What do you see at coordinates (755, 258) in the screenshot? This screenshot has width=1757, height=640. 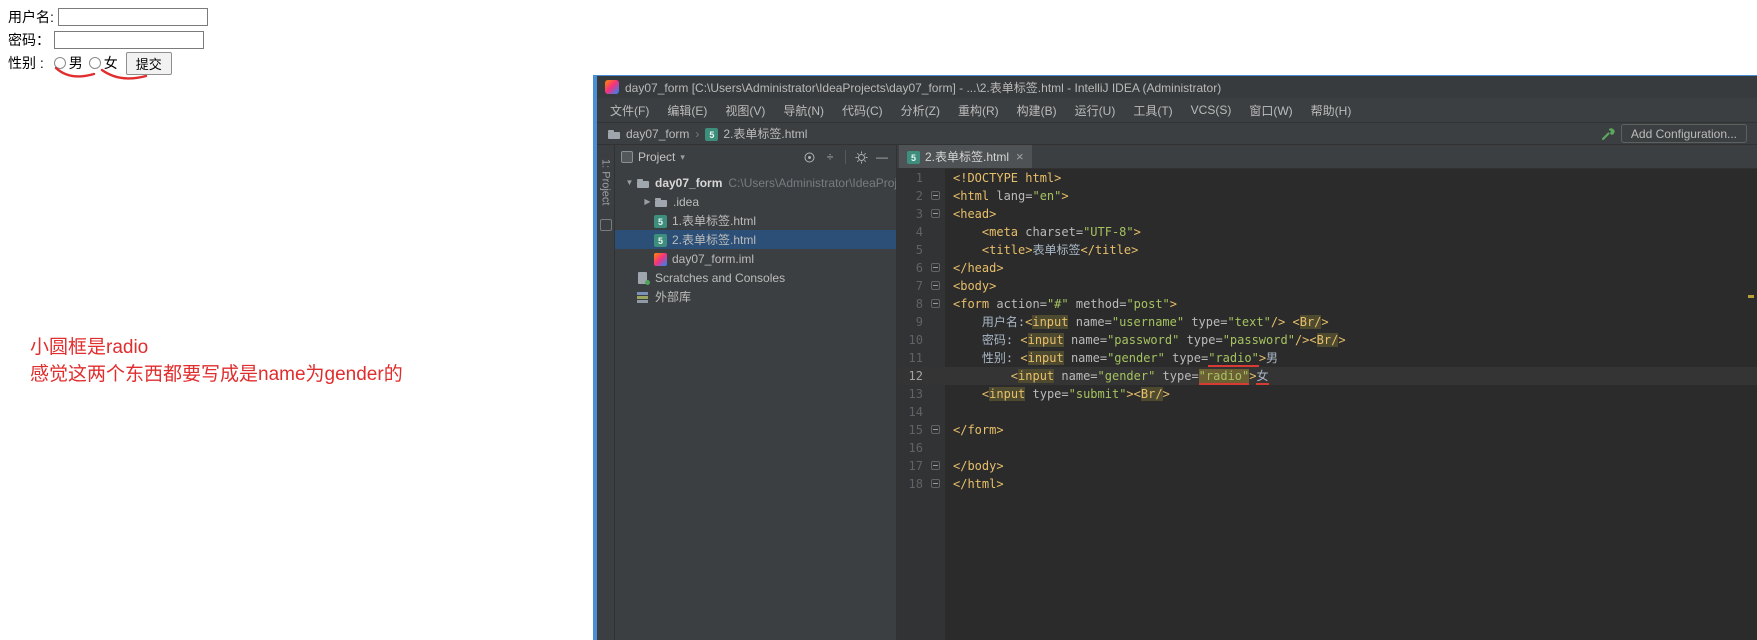 I see `project-tree-item: day07_form.iml` at bounding box center [755, 258].